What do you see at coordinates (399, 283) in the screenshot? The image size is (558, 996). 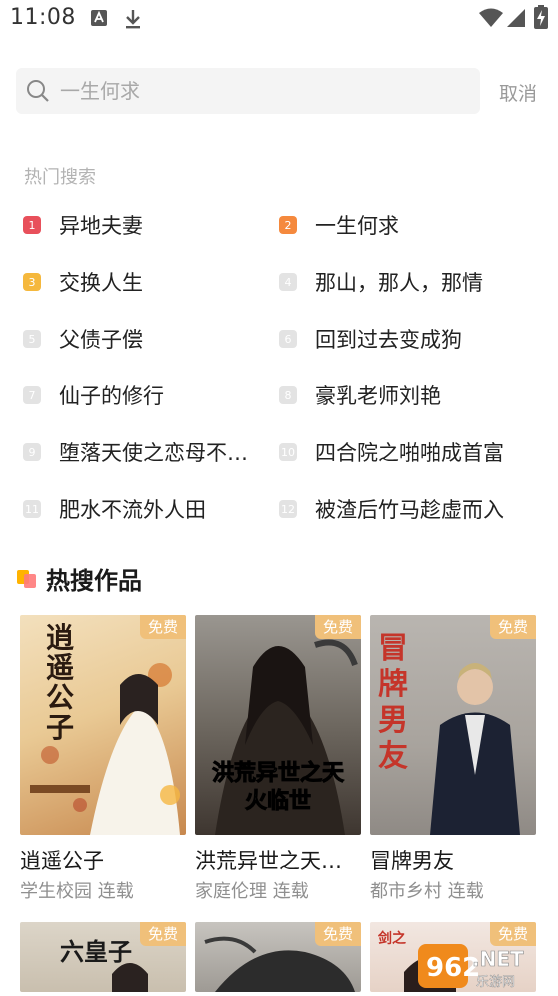 I see `hot-search-text: 那山，那人，那情` at bounding box center [399, 283].